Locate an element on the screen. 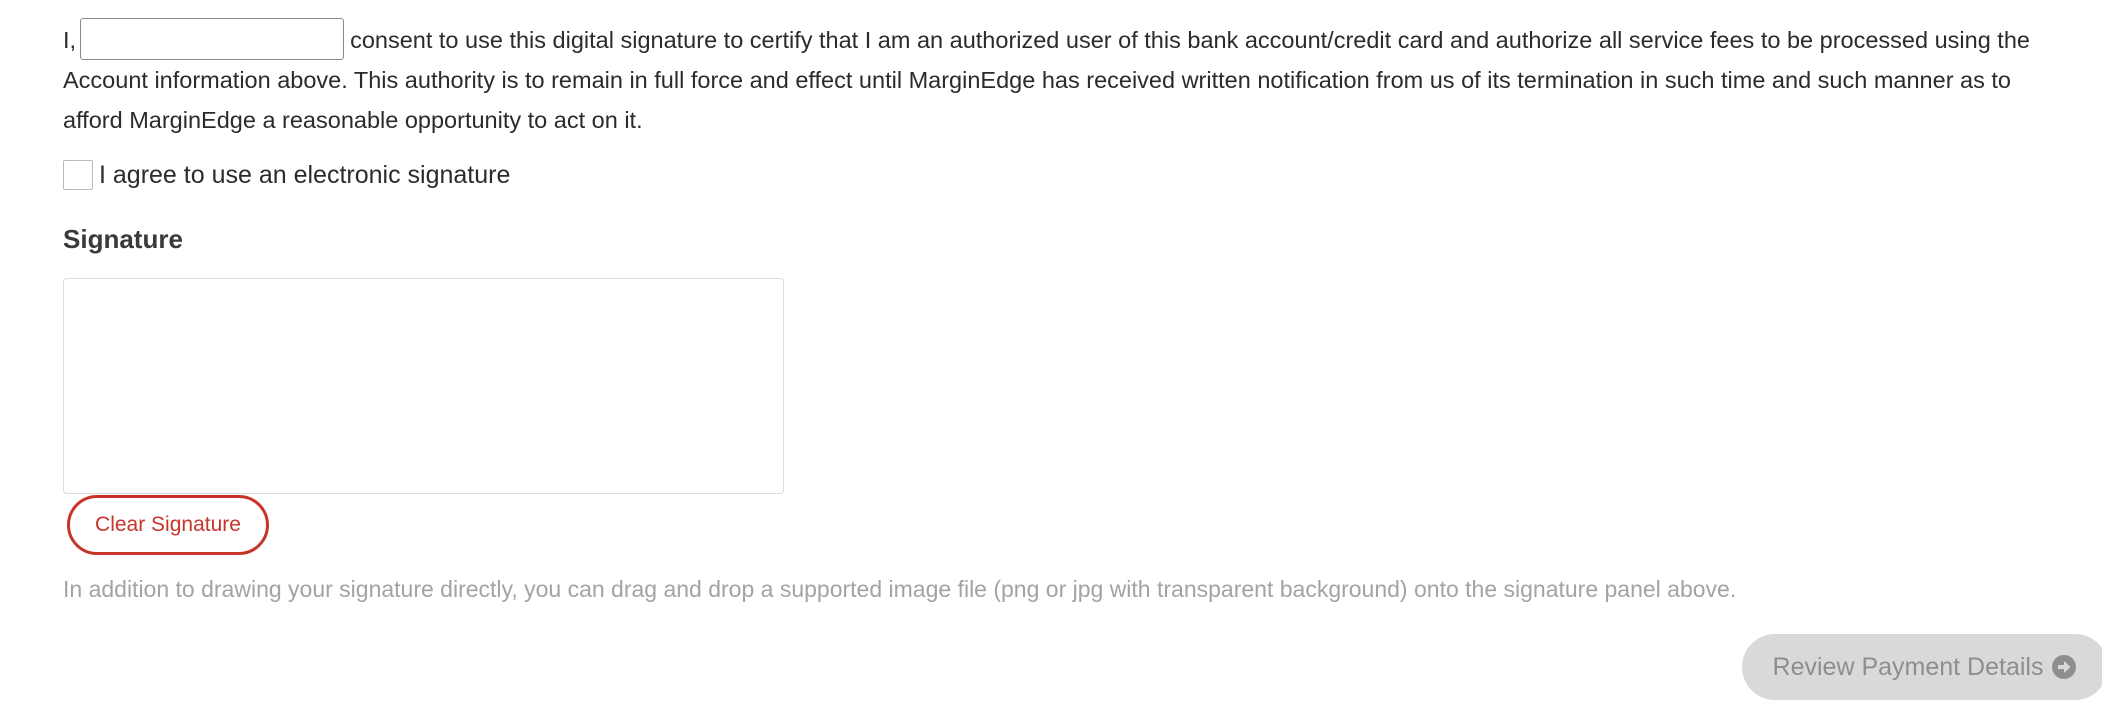  review-payment-details-button: Review Payment Details is located at coordinates (1922, 667).